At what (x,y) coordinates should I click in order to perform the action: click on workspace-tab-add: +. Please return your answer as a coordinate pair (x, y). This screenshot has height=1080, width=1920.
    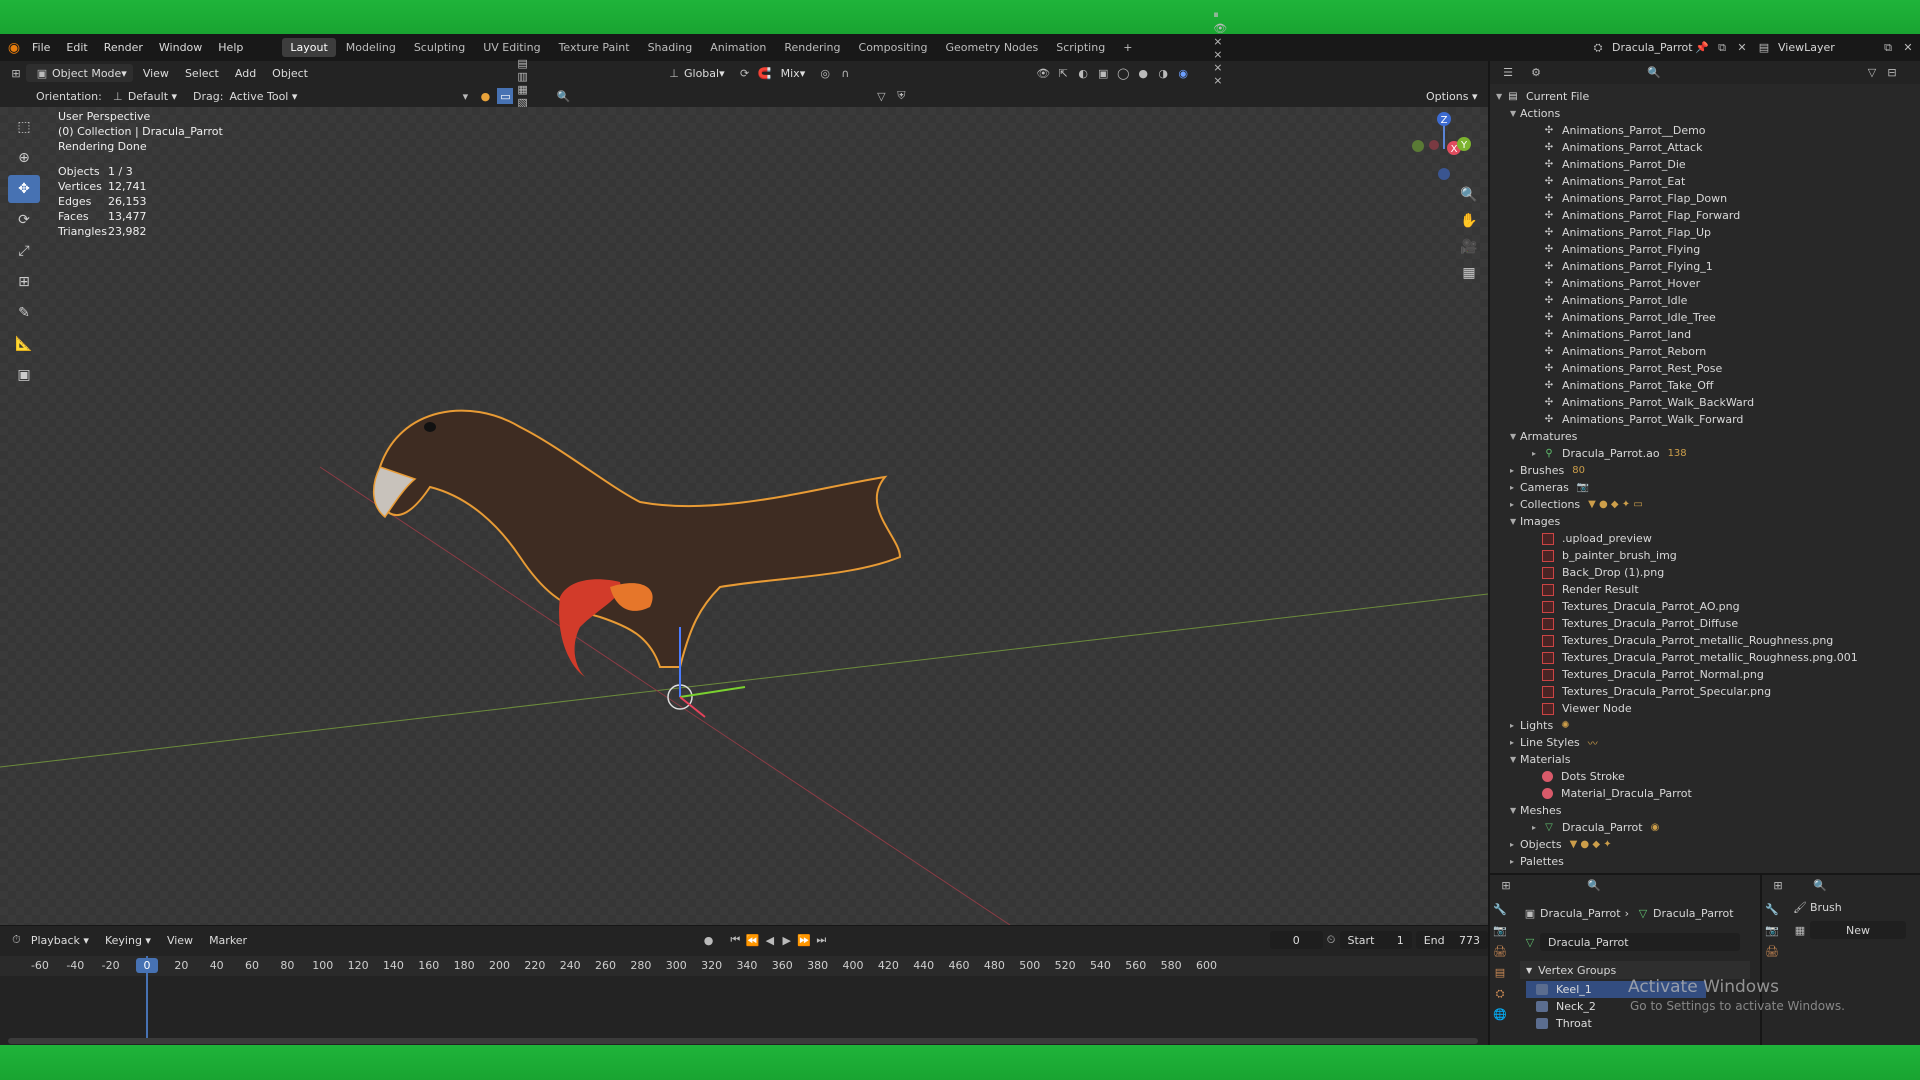
    Looking at the image, I should click on (1127, 47).